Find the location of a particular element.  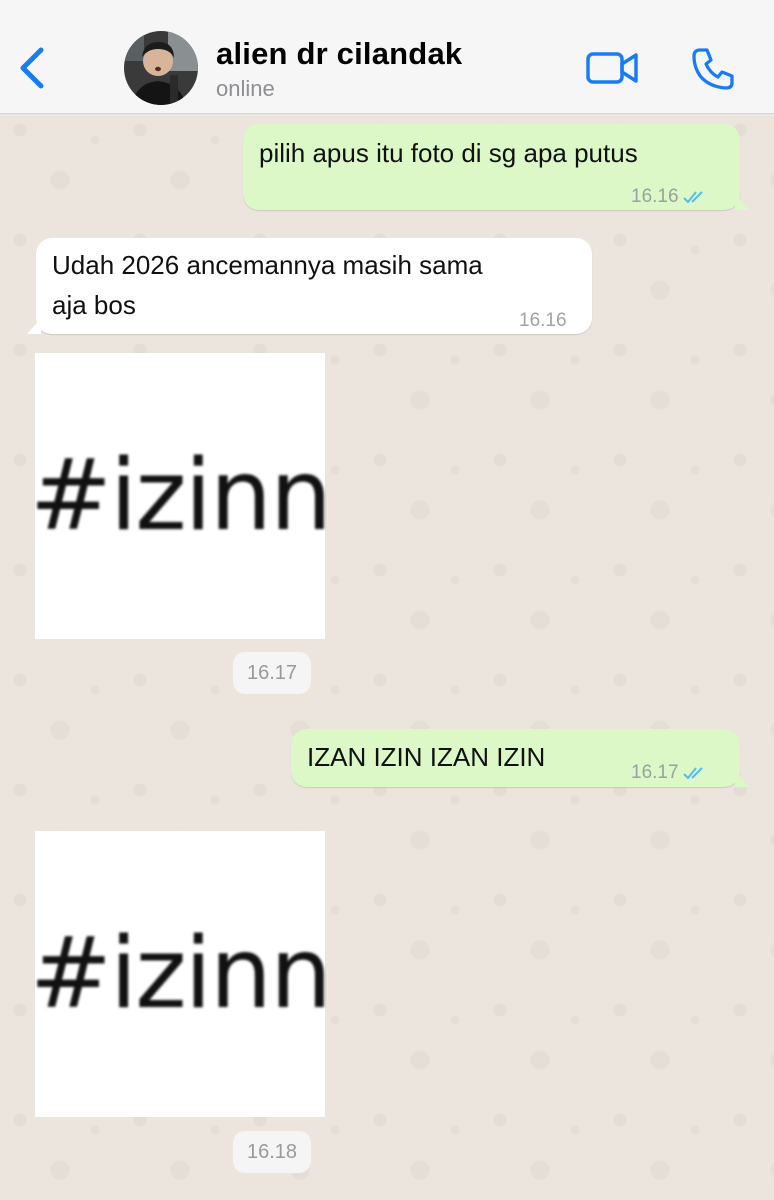

chat-header: alien dr cilandak online is located at coordinates (387, 57).